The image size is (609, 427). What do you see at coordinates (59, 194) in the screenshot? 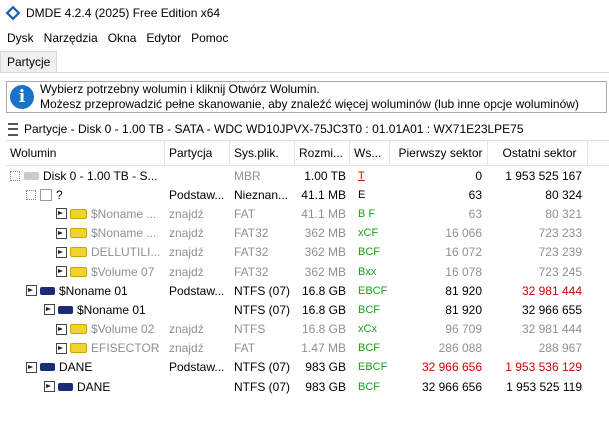
I see `volume-name: ?` at bounding box center [59, 194].